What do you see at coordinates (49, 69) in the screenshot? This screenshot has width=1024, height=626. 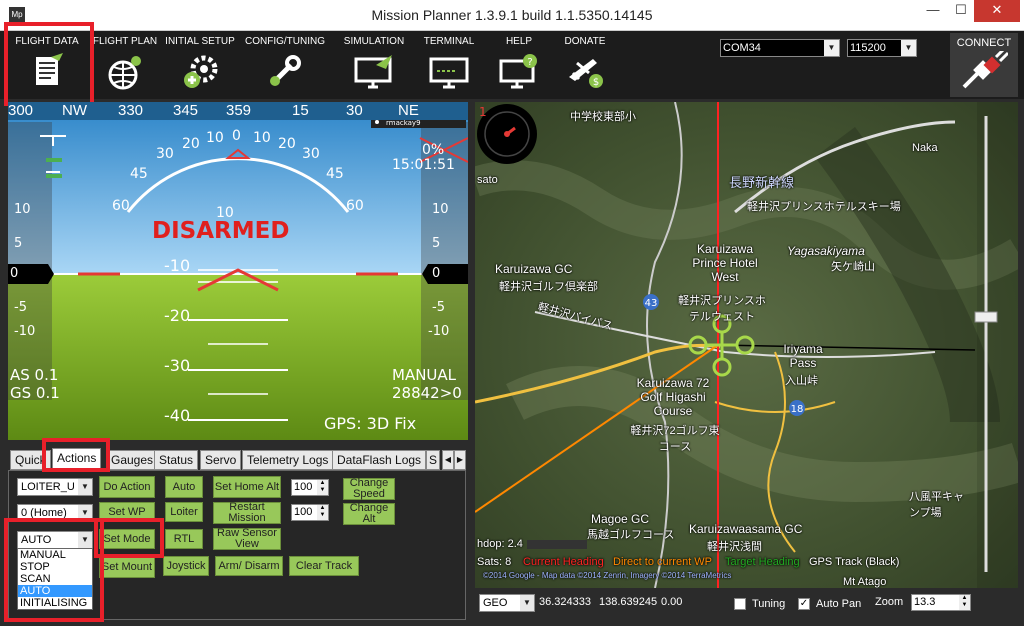 I see `flight-data-icon` at bounding box center [49, 69].